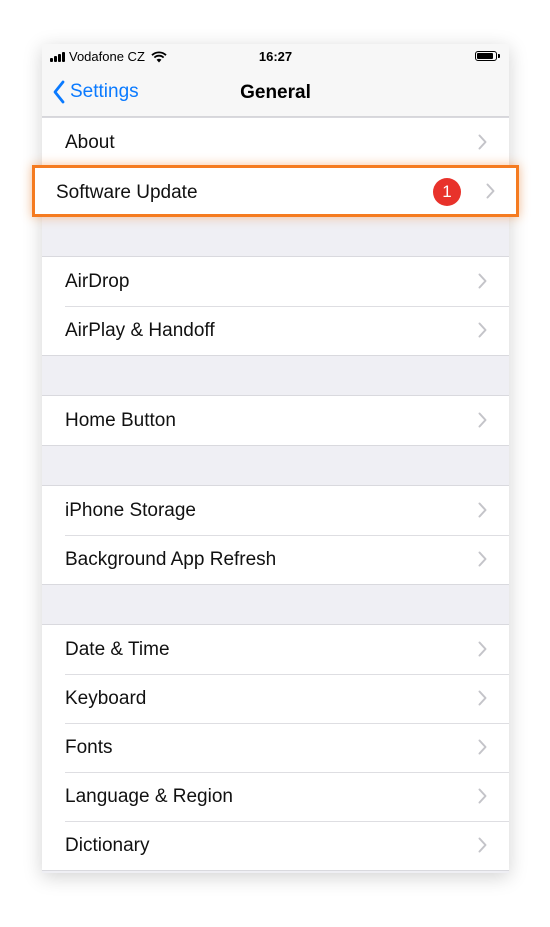 The width and height of the screenshot is (550, 927). What do you see at coordinates (127, 192) in the screenshot?
I see `highlight-label: Software Update` at bounding box center [127, 192].